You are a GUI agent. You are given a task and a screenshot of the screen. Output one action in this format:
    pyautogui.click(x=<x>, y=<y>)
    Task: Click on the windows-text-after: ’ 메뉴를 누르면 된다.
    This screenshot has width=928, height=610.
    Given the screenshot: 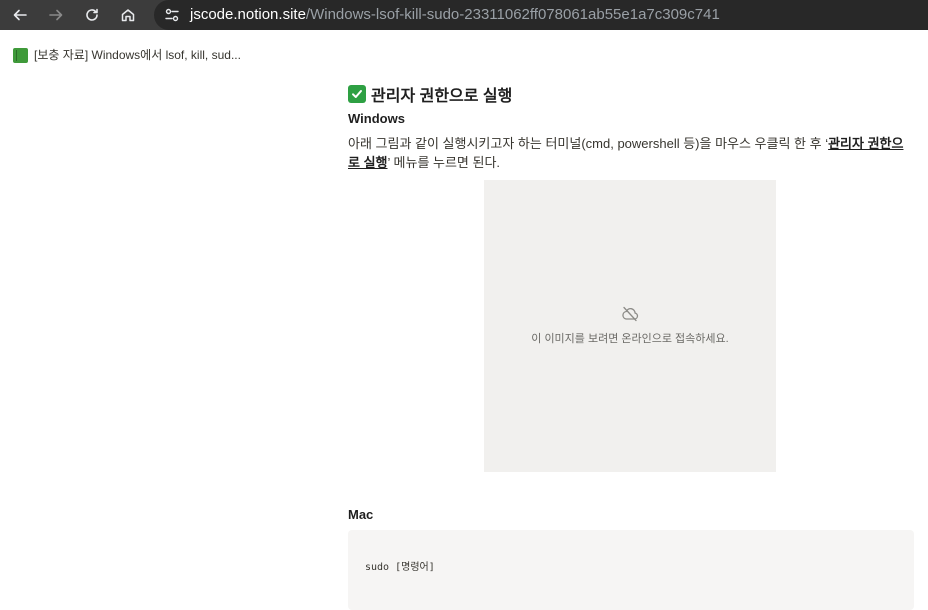 What is the action you would take?
    pyautogui.click(x=444, y=162)
    